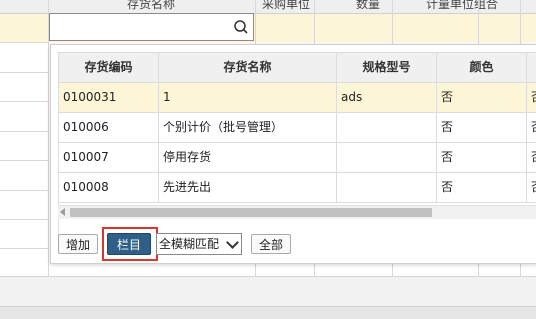 The image size is (536, 319). Describe the element at coordinates (109, 97) in the screenshot. I see `cell-code: 0100031` at that location.